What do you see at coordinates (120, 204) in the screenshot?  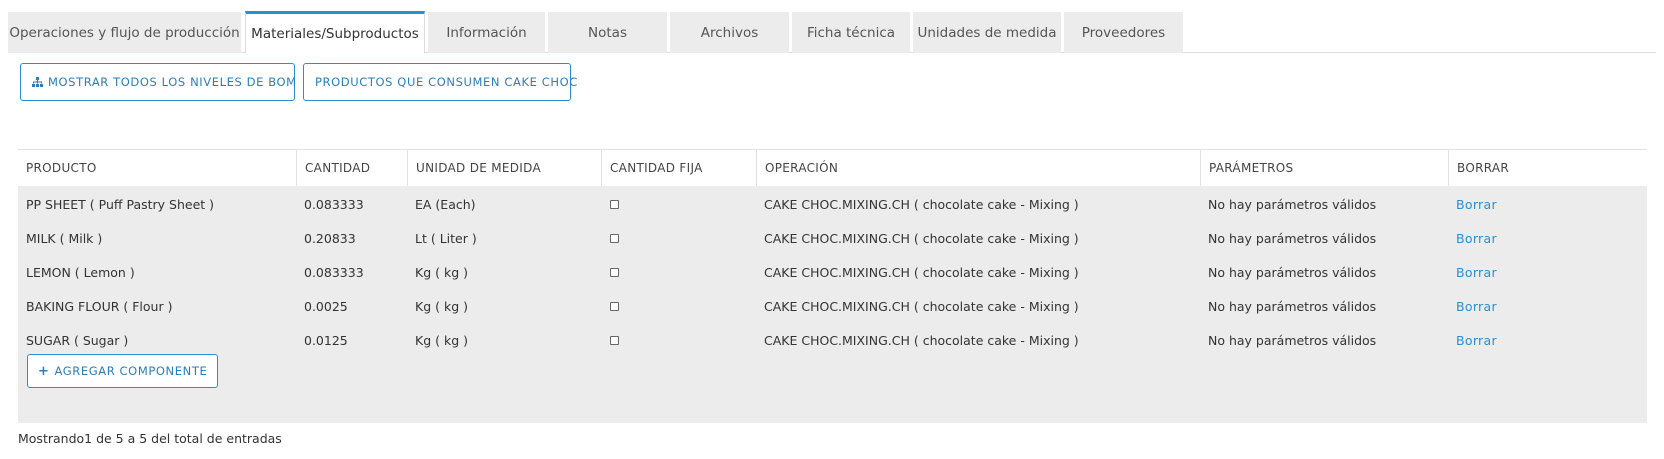 I see `producto-cell: PP SHEET ( Puff Pastry Sheet )` at bounding box center [120, 204].